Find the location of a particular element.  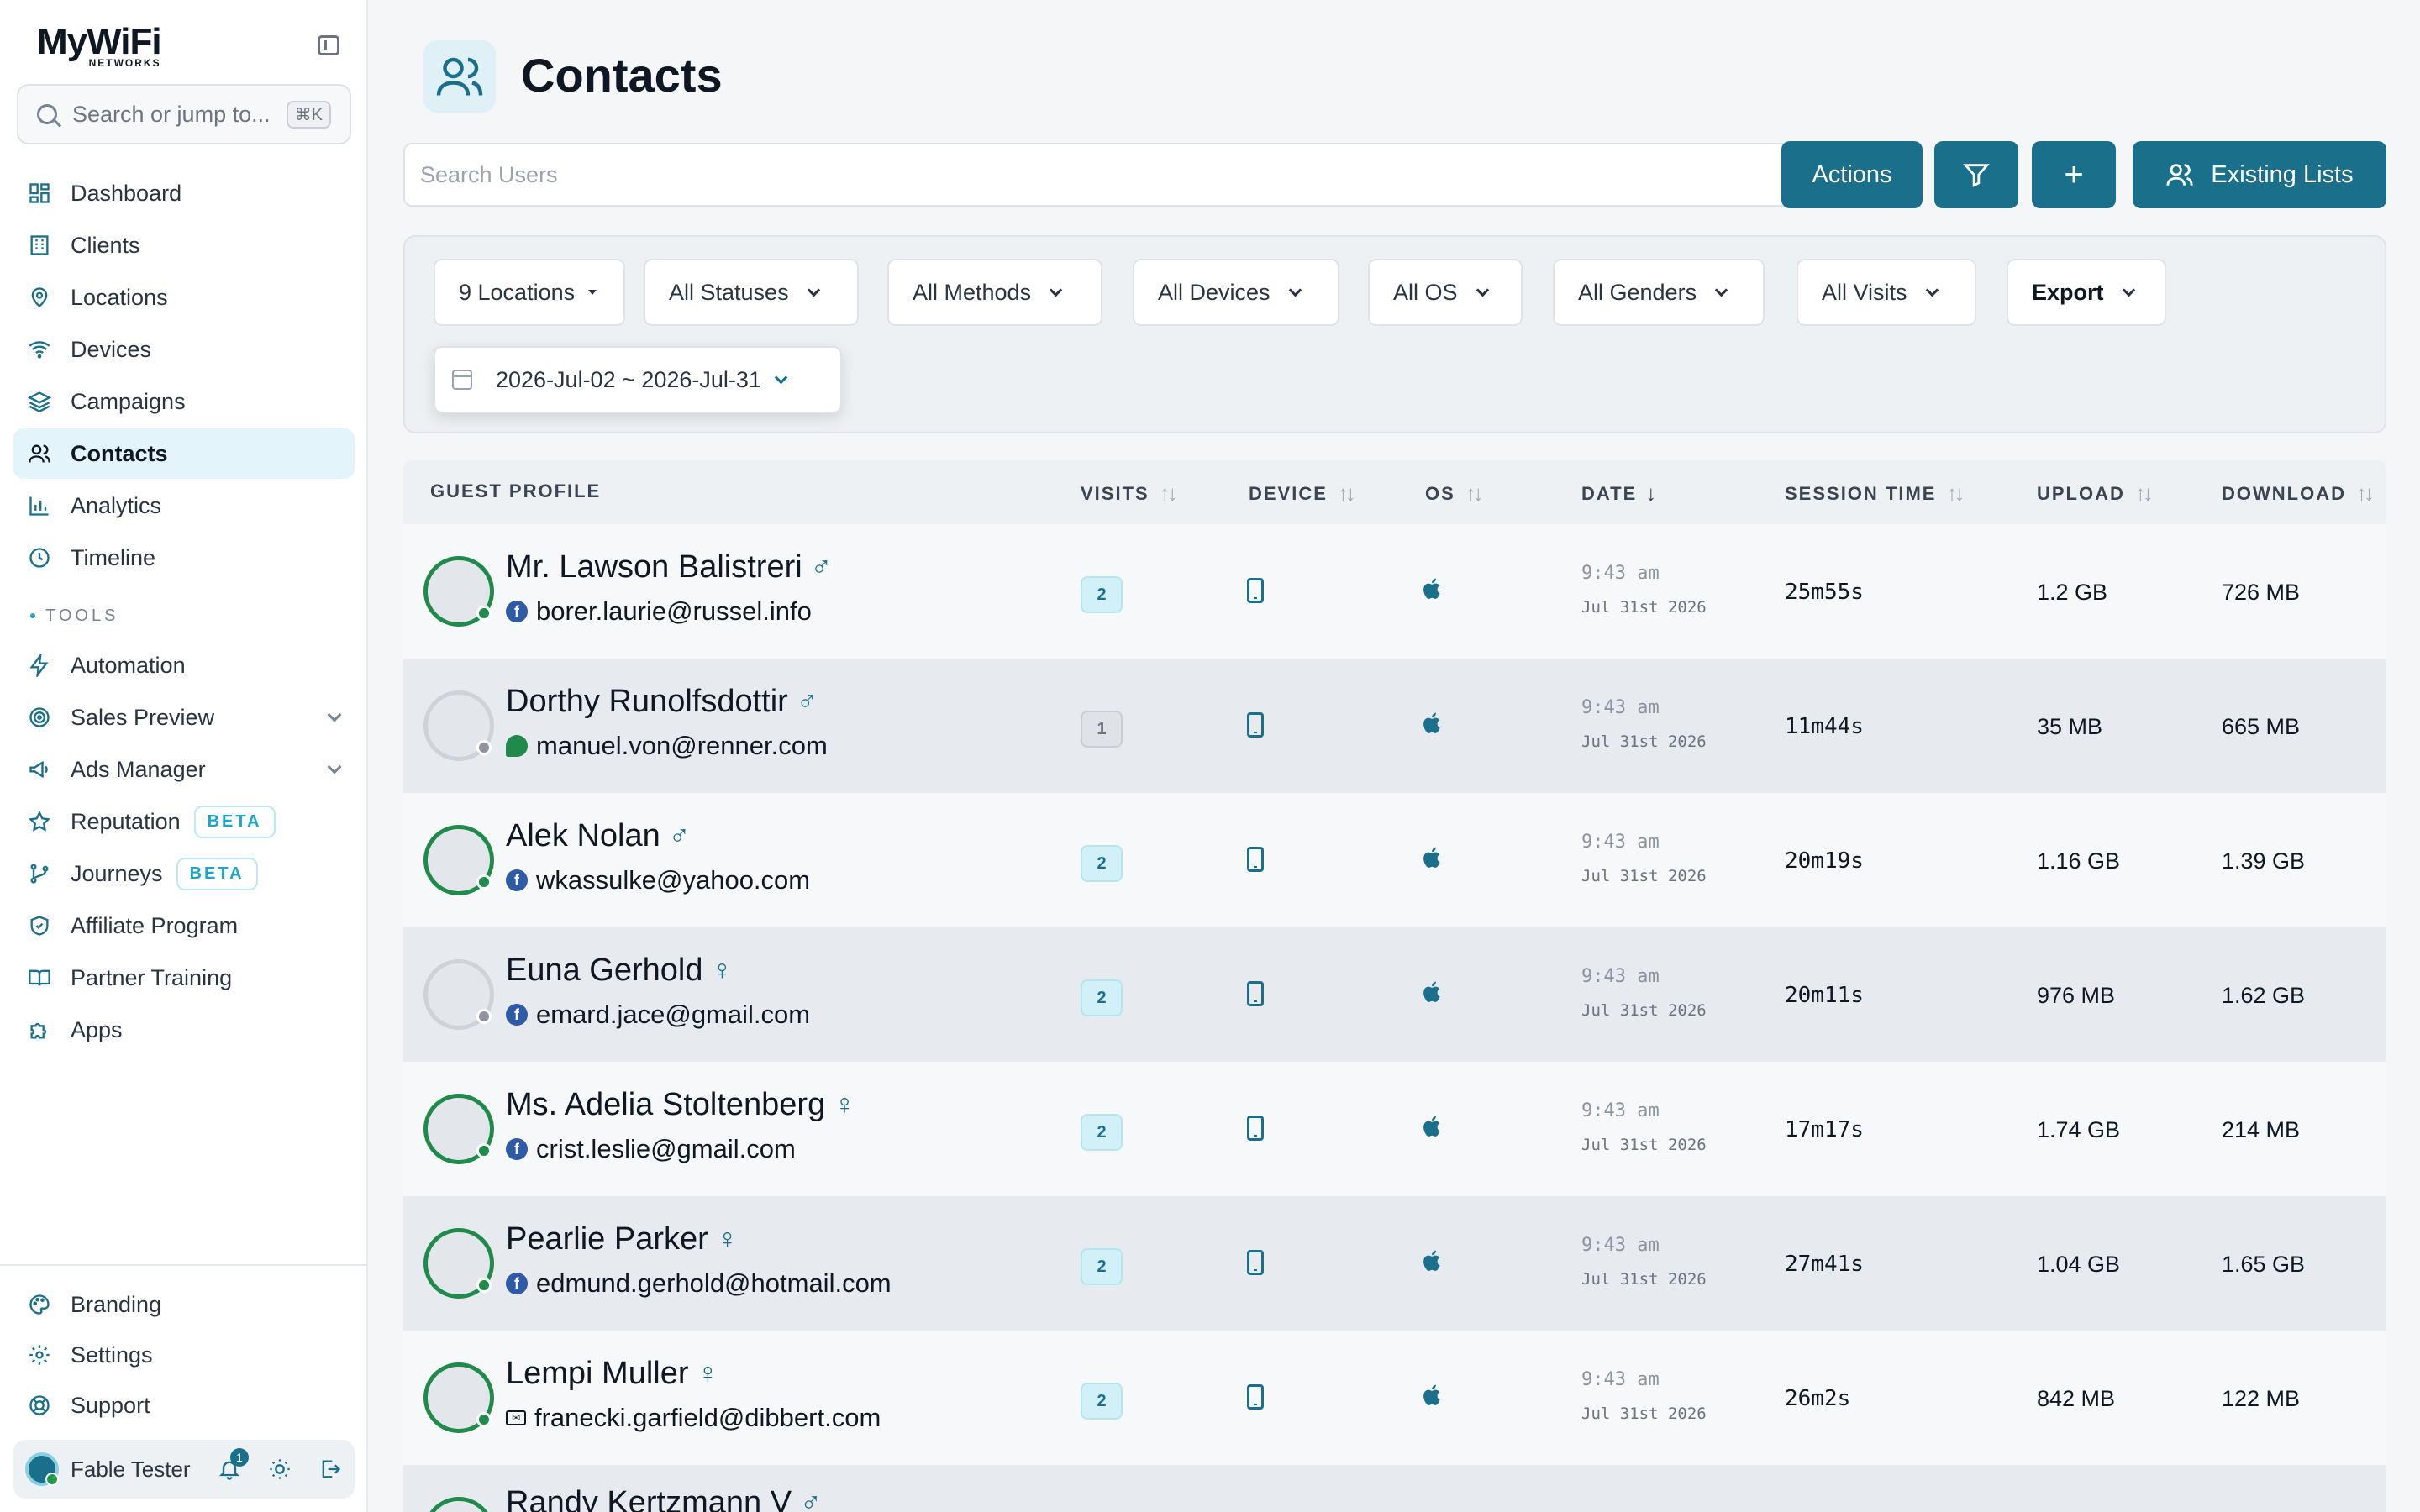

locations-select: 9 Locations is located at coordinates (529, 292).